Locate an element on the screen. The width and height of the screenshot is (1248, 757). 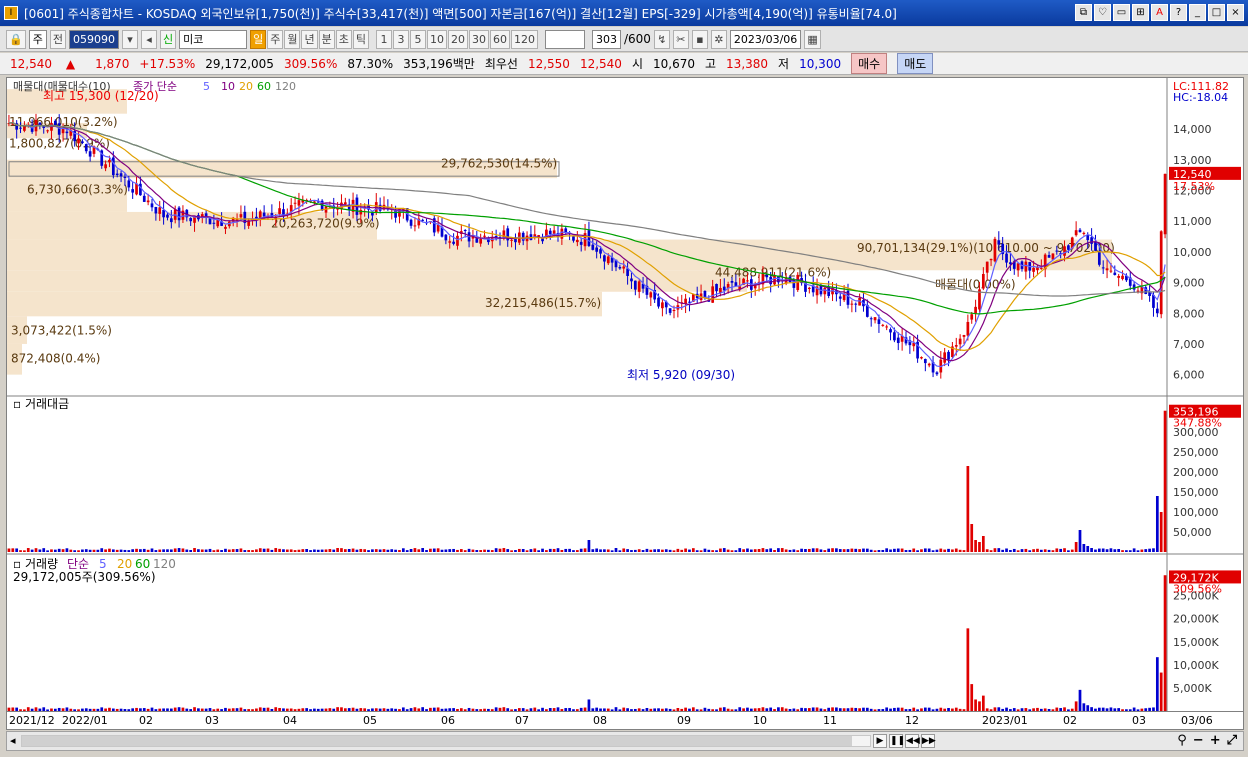
scroll-thumb is located at coordinates (437, 741).